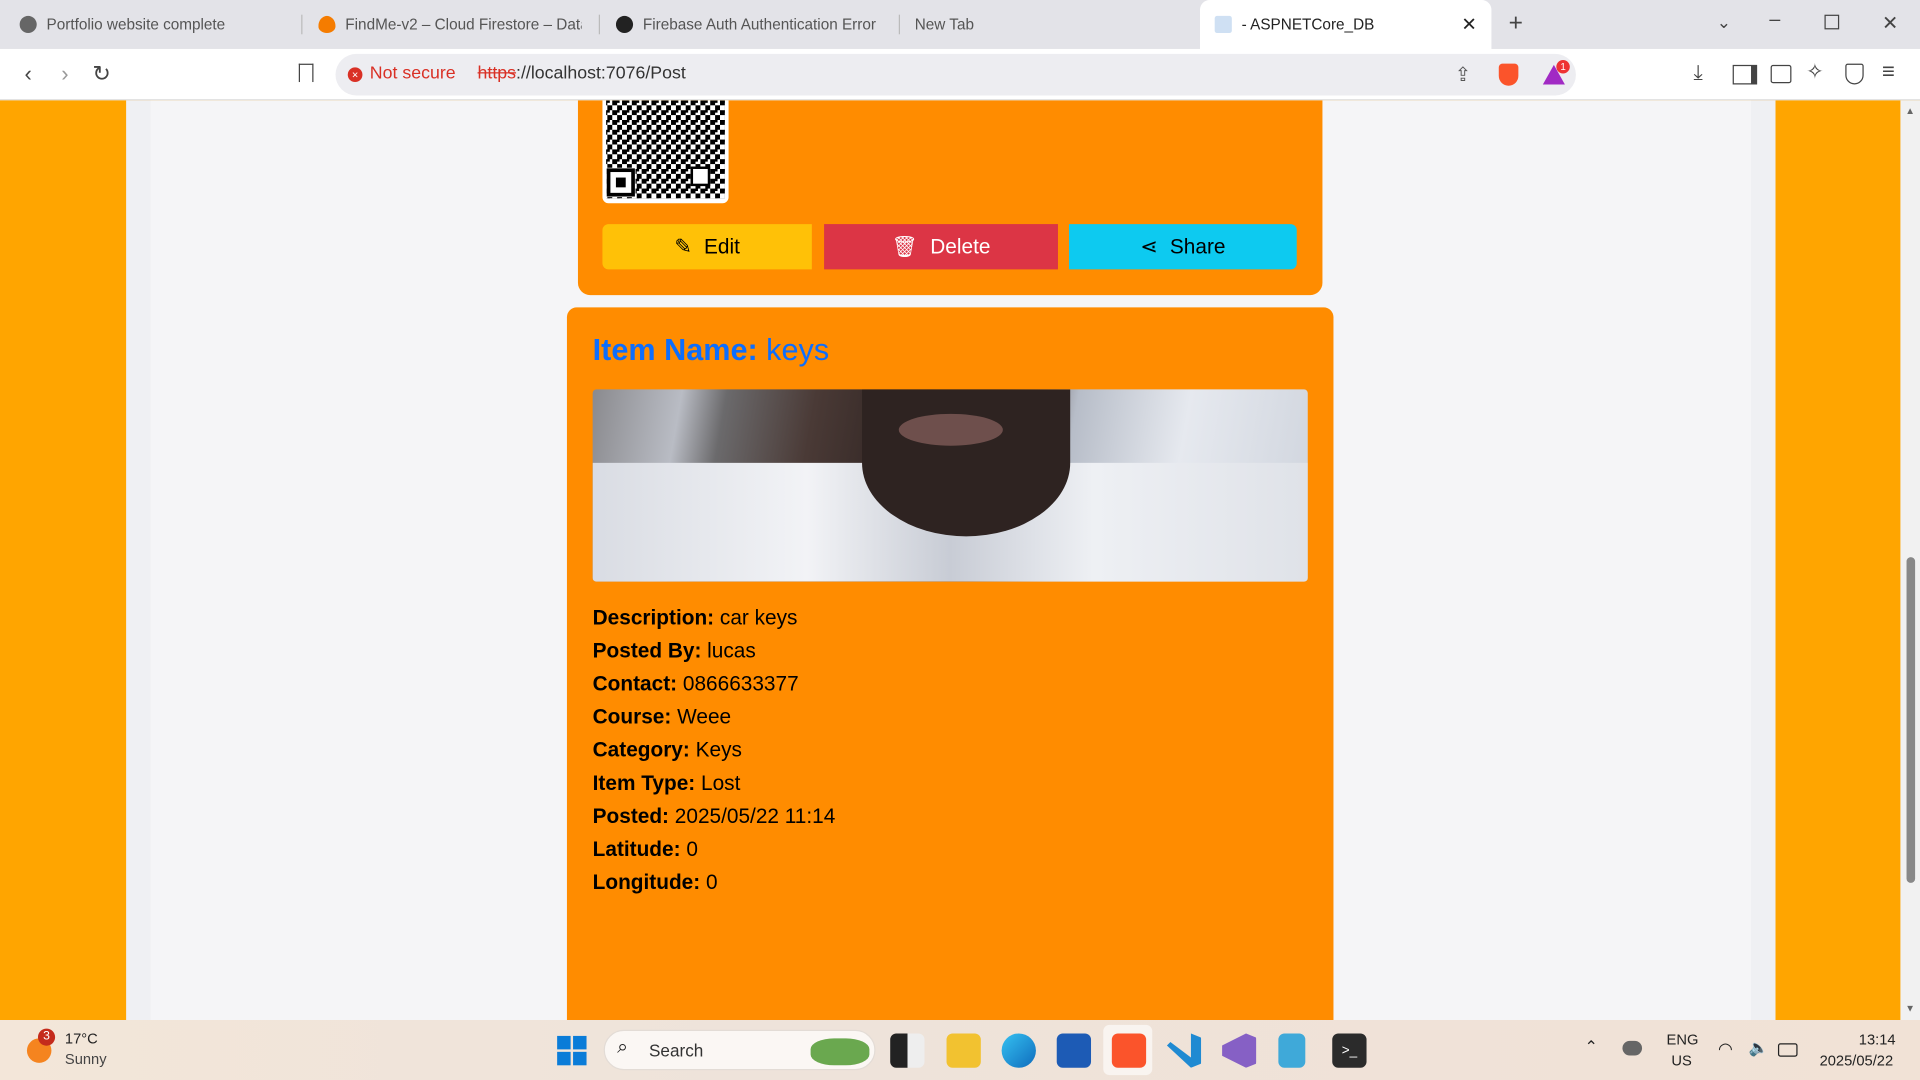  What do you see at coordinates (306, 73) in the screenshot?
I see `bookmark-icon` at bounding box center [306, 73].